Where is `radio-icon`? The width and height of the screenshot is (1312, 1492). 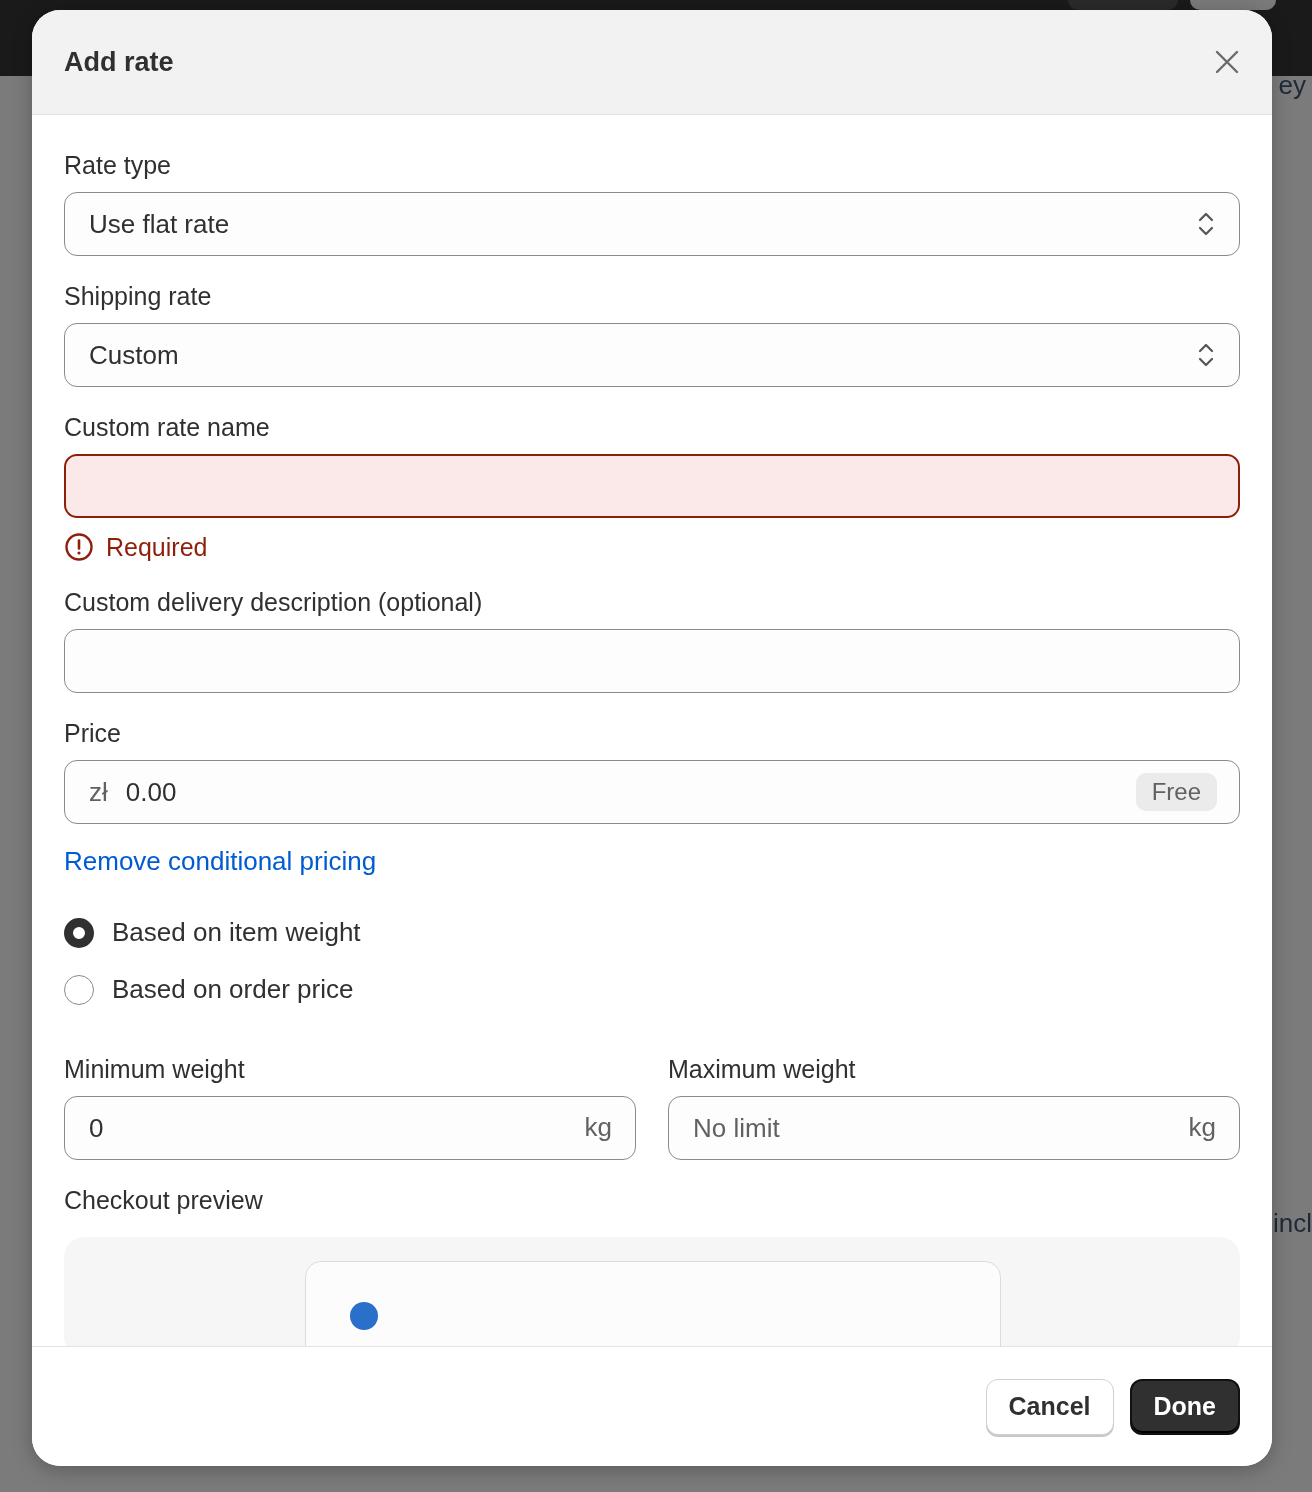
radio-icon is located at coordinates (364, 1316).